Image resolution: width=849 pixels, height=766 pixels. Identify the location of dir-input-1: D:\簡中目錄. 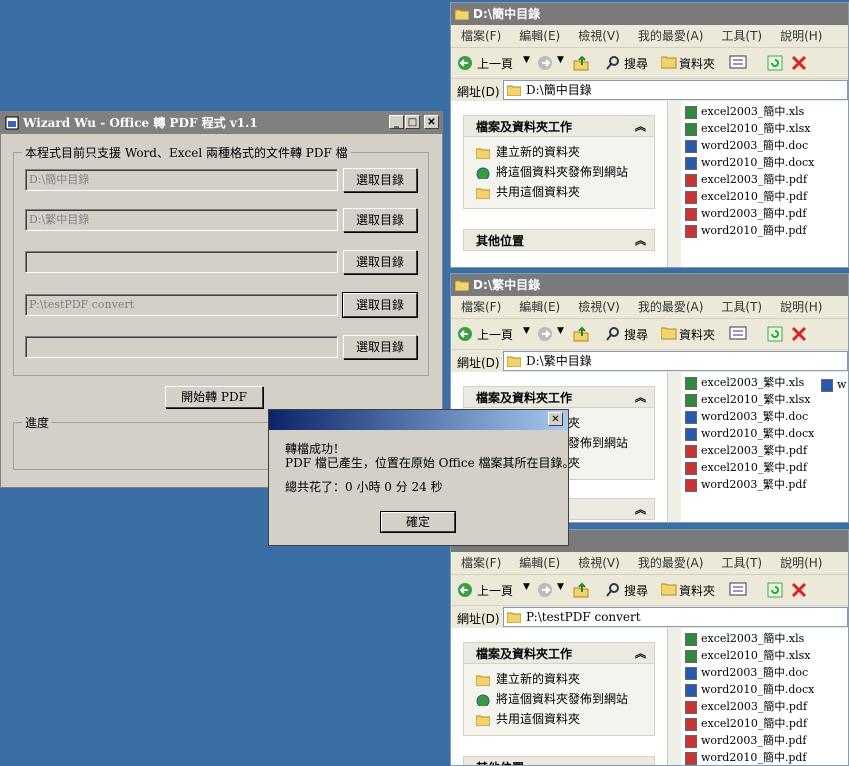
(181, 180).